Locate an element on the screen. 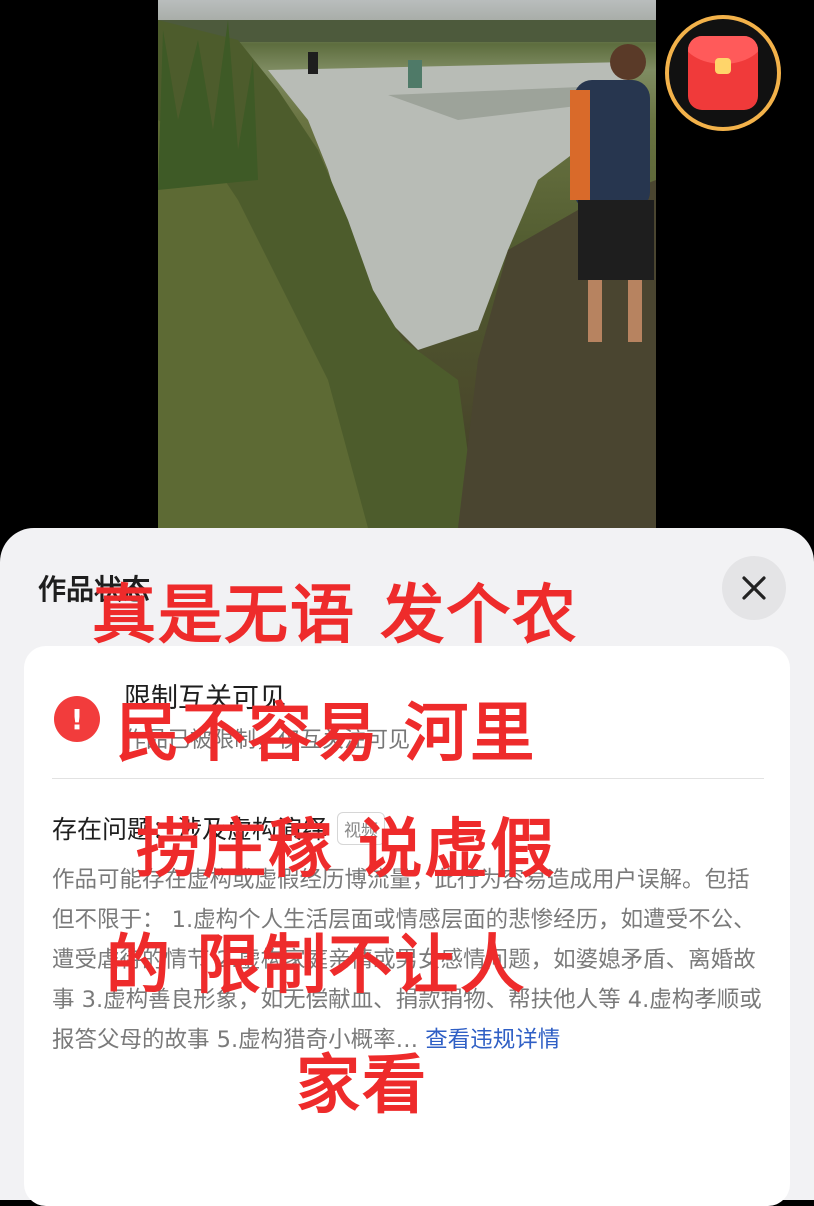 This screenshot has height=1206, width=814. issue-row: 存在问题：涉及虚构演绎 视频 is located at coordinates (219, 828).